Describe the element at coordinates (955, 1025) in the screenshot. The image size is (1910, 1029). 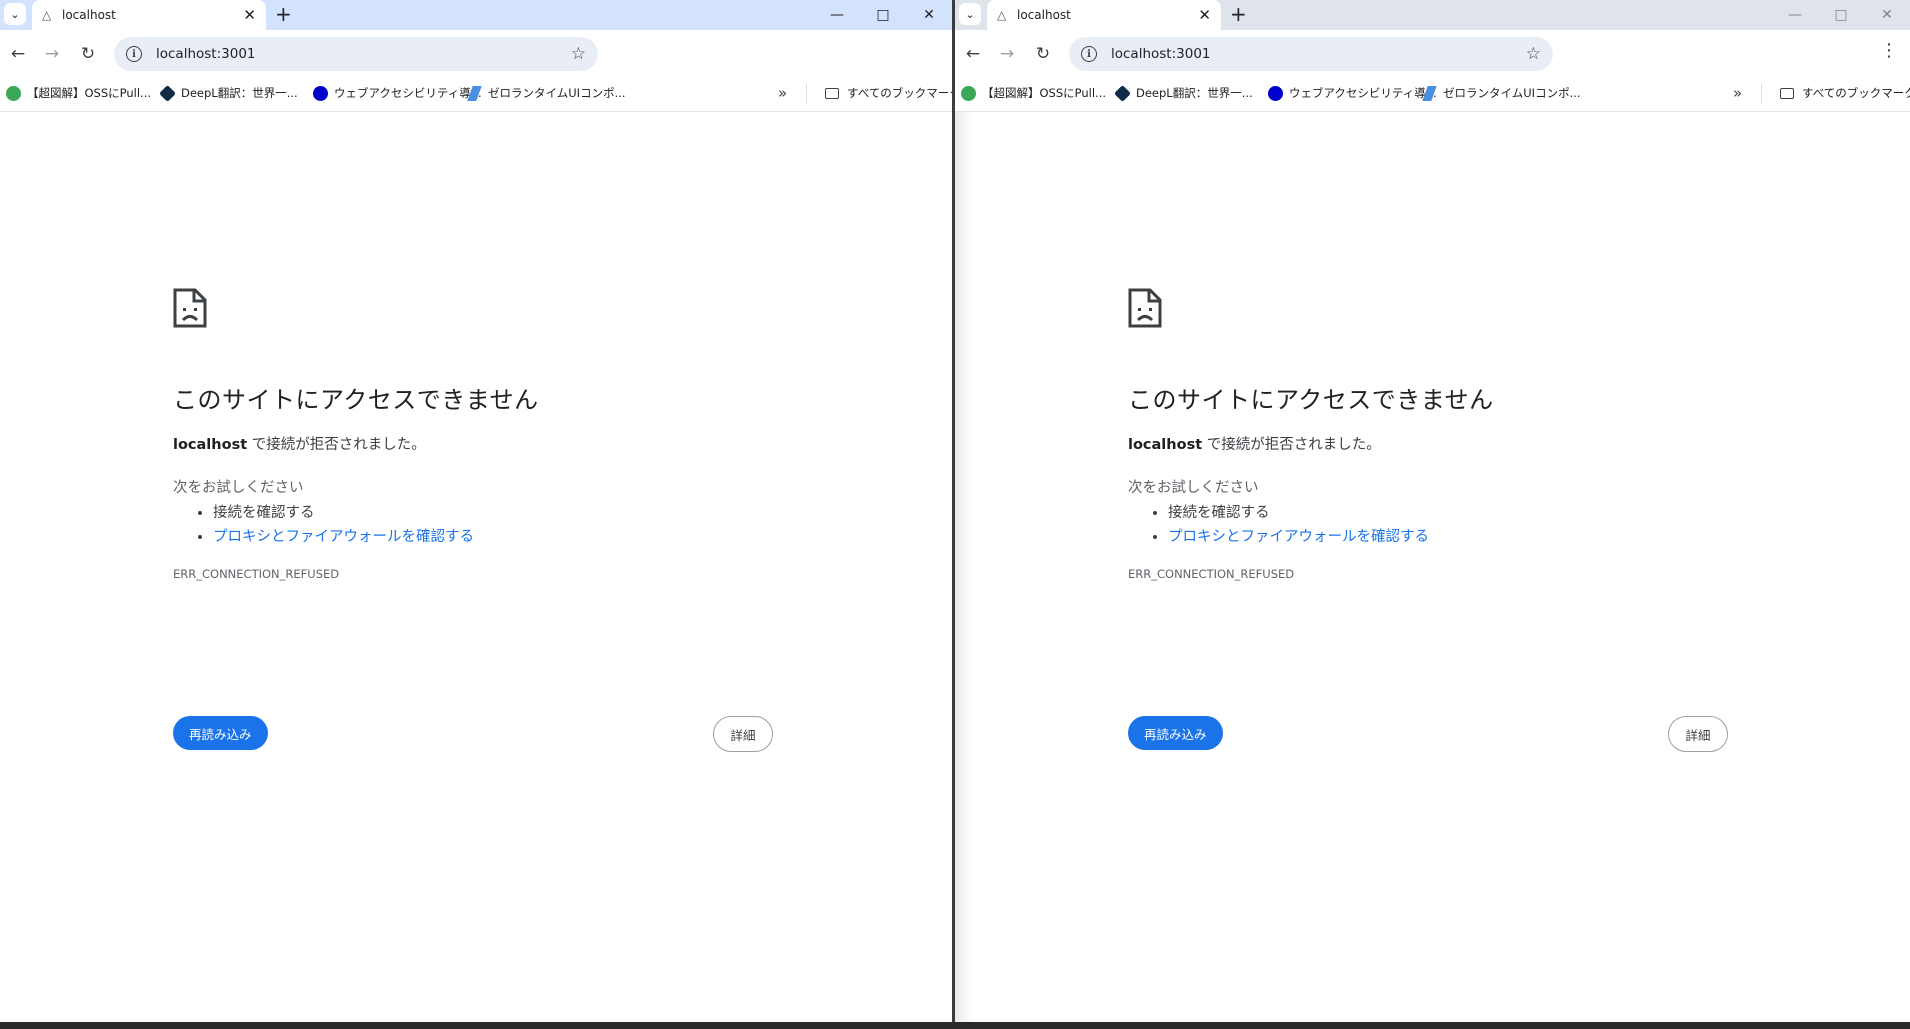
I see `taskbar-edge` at that location.